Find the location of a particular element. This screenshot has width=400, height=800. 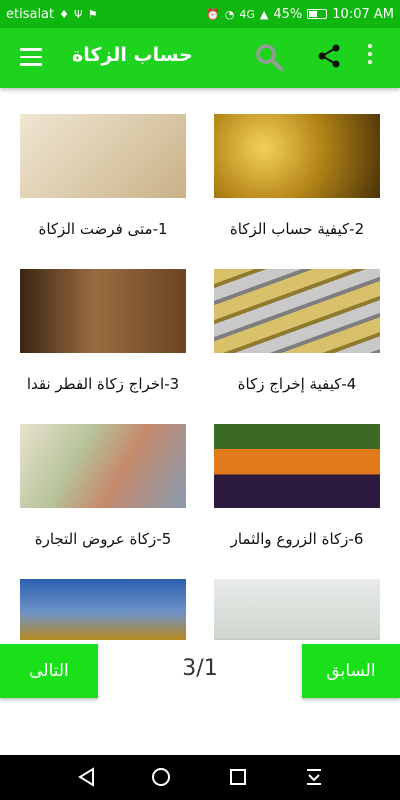

signal-4g-icon: 4G is located at coordinates (247, 14).